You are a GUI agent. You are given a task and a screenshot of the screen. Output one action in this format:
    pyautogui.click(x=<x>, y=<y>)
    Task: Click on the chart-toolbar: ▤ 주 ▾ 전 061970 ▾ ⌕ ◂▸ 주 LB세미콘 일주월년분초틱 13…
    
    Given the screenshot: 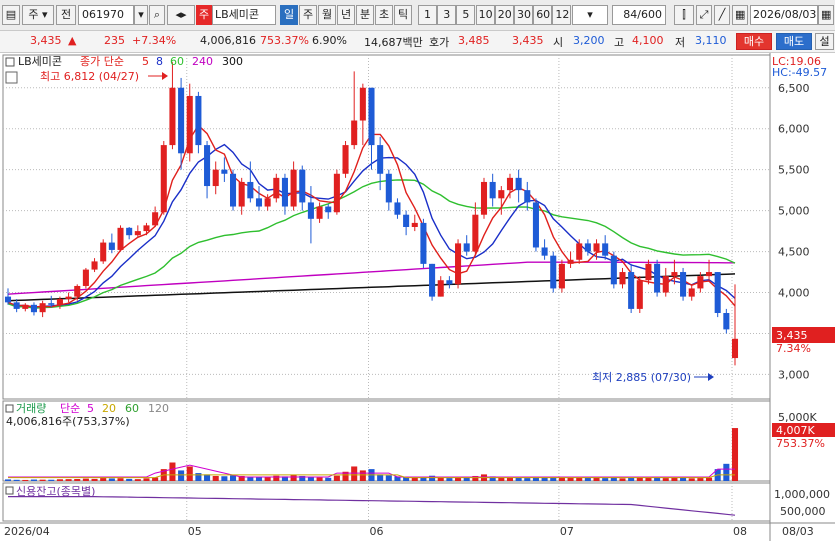 What is the action you would take?
    pyautogui.click(x=417, y=15)
    